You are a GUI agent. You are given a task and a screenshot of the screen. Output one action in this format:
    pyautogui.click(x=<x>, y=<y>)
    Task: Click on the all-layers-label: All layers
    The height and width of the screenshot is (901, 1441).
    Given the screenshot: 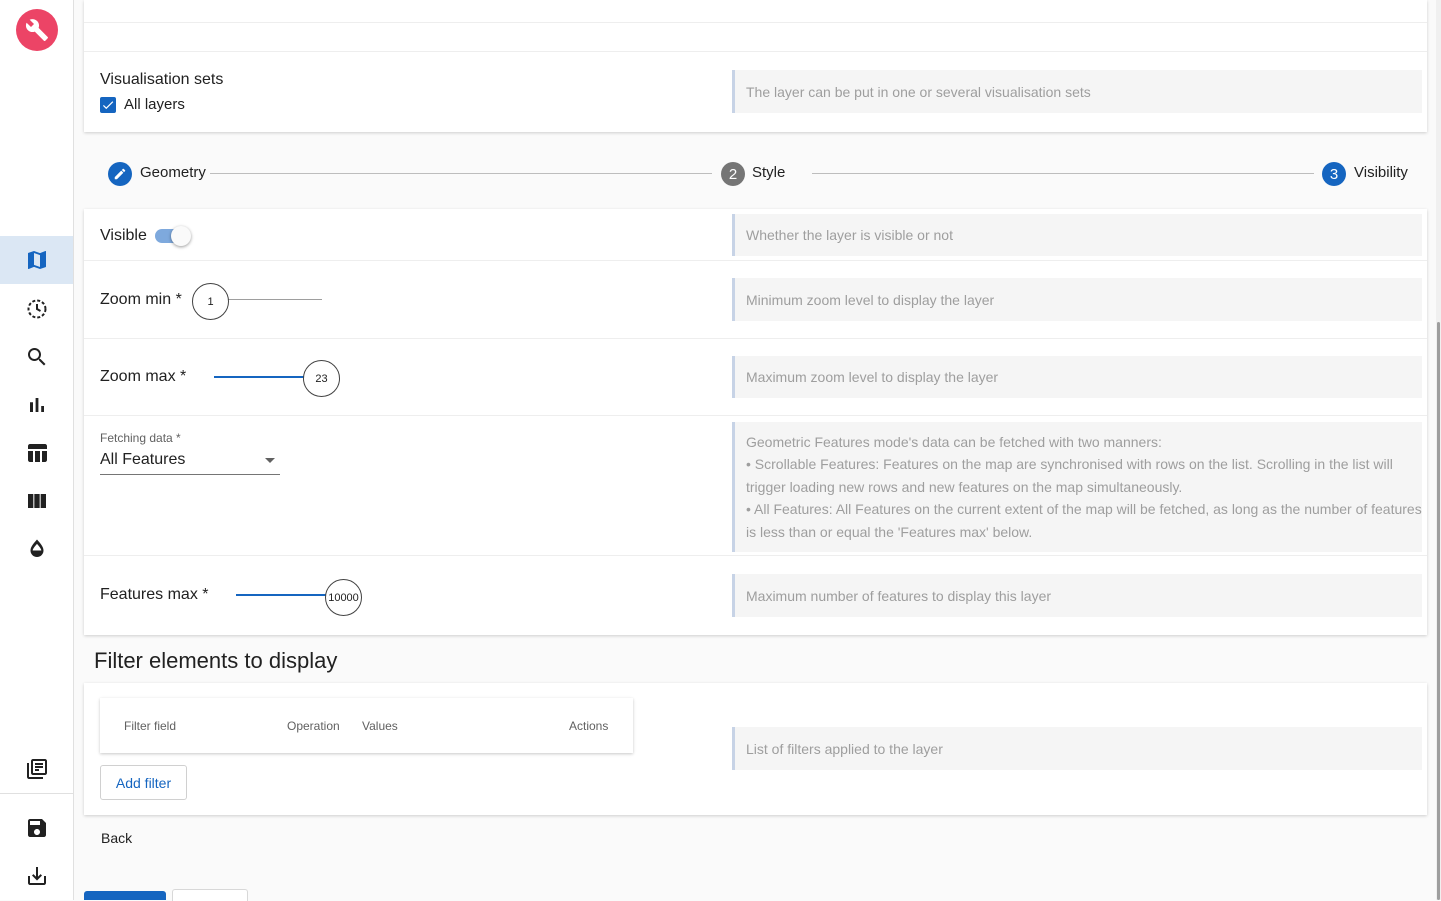 What is the action you would take?
    pyautogui.click(x=154, y=104)
    